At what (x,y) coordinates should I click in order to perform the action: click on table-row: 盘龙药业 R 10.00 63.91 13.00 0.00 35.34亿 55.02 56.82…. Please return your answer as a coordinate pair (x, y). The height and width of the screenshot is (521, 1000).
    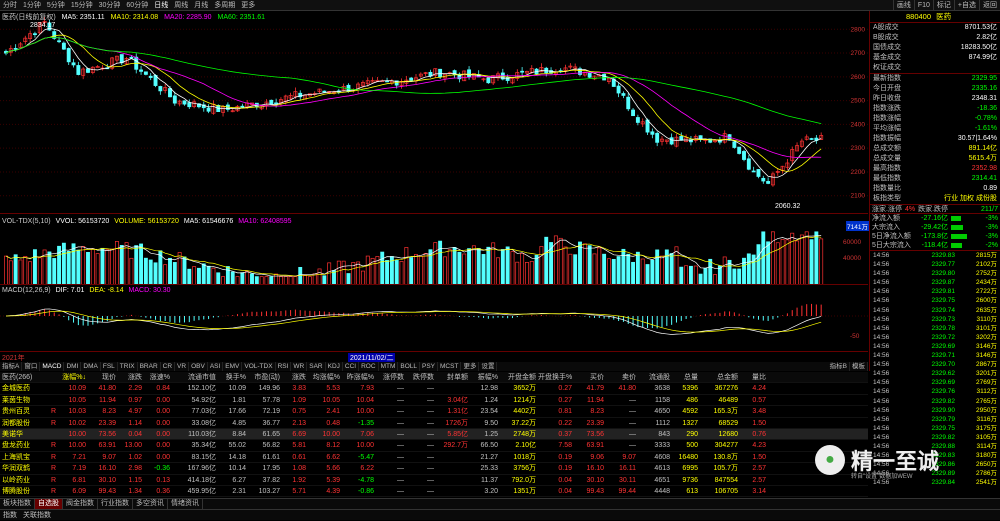
    Looking at the image, I should click on (434, 446).